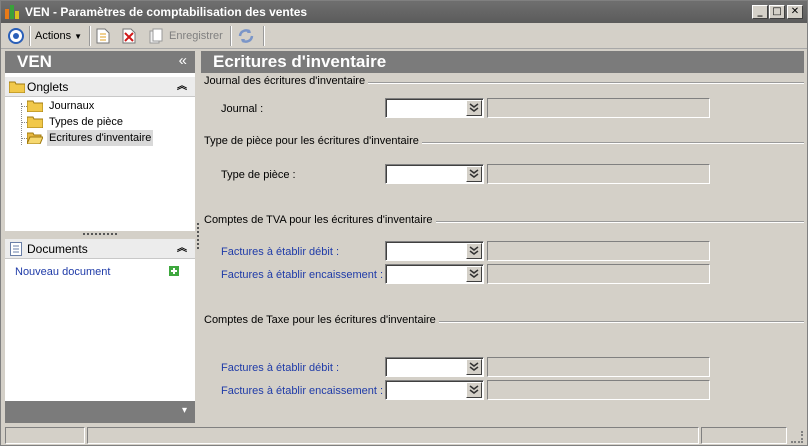  What do you see at coordinates (100, 412) in the screenshot?
I see `left-panel-footer: ▾` at bounding box center [100, 412].